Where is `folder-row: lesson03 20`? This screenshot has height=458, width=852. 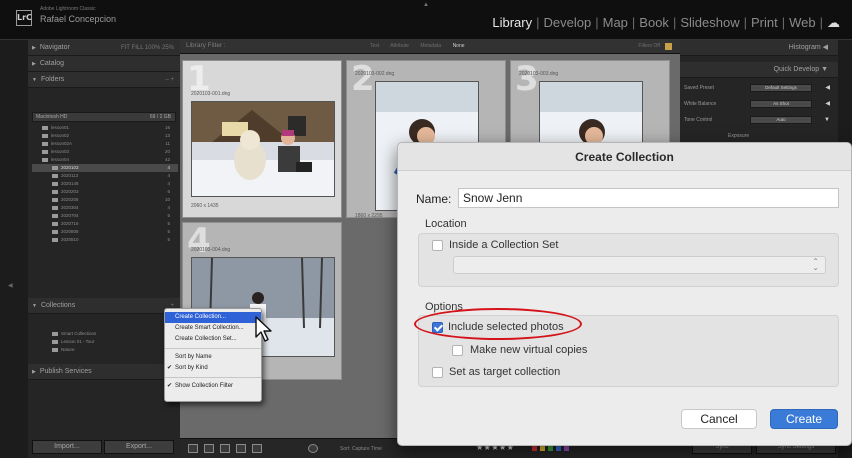 folder-row: lesson03 20 is located at coordinates (105, 152).